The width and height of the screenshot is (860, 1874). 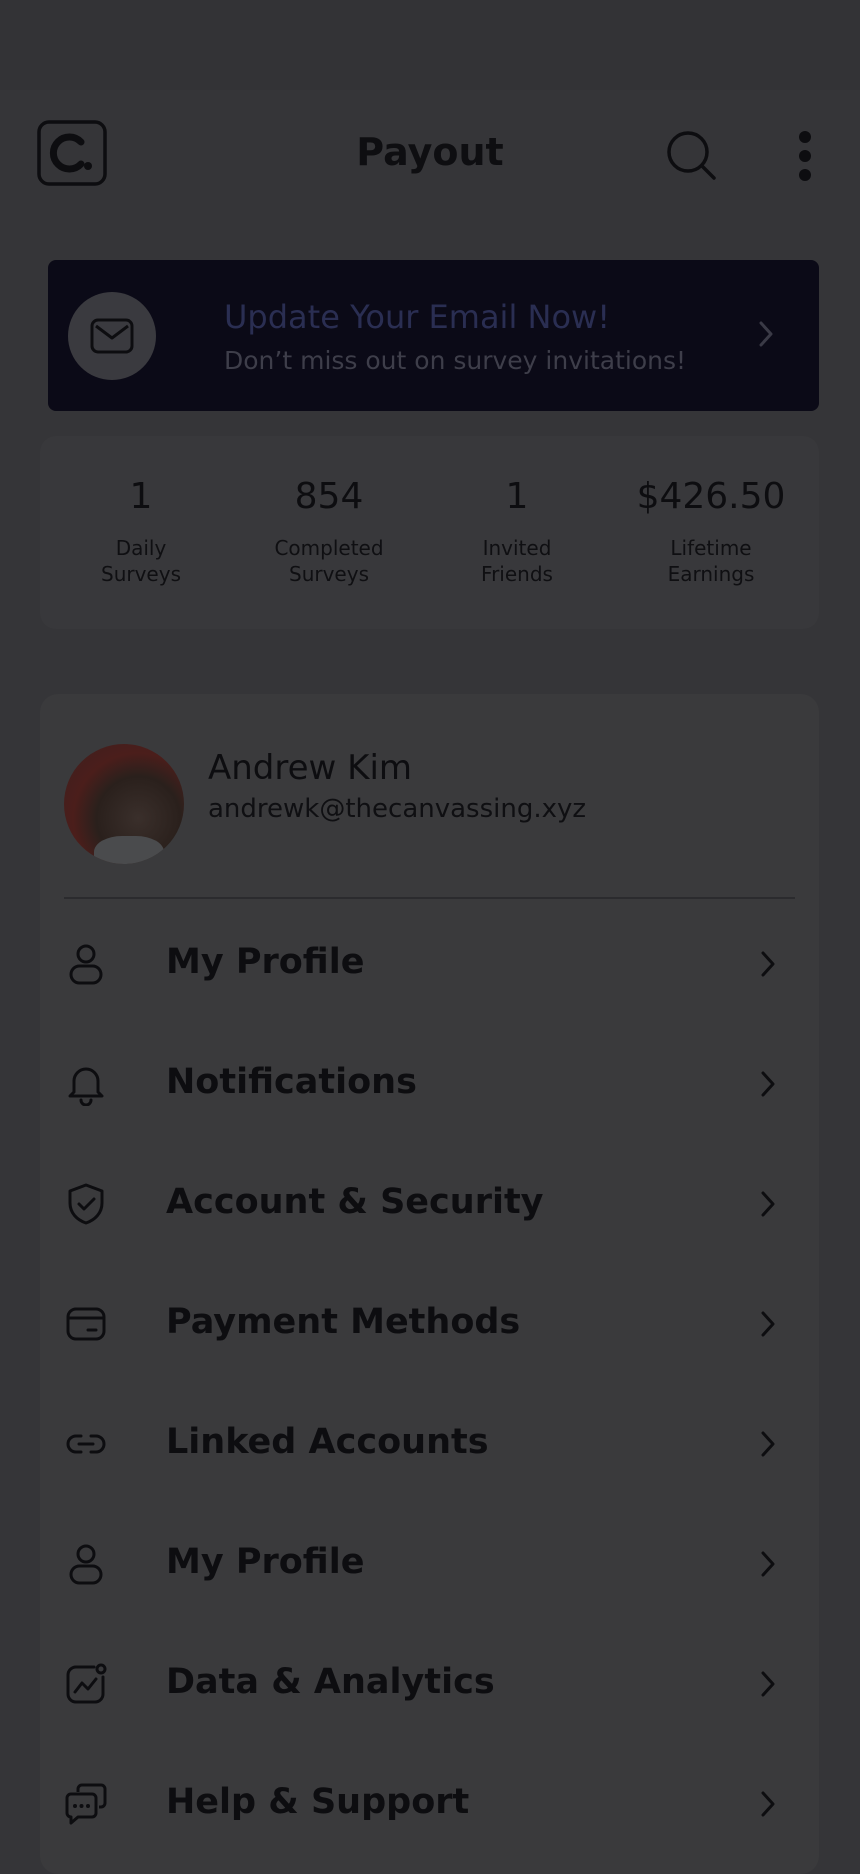 I want to click on shield-check-icon, so click(x=86, y=1204).